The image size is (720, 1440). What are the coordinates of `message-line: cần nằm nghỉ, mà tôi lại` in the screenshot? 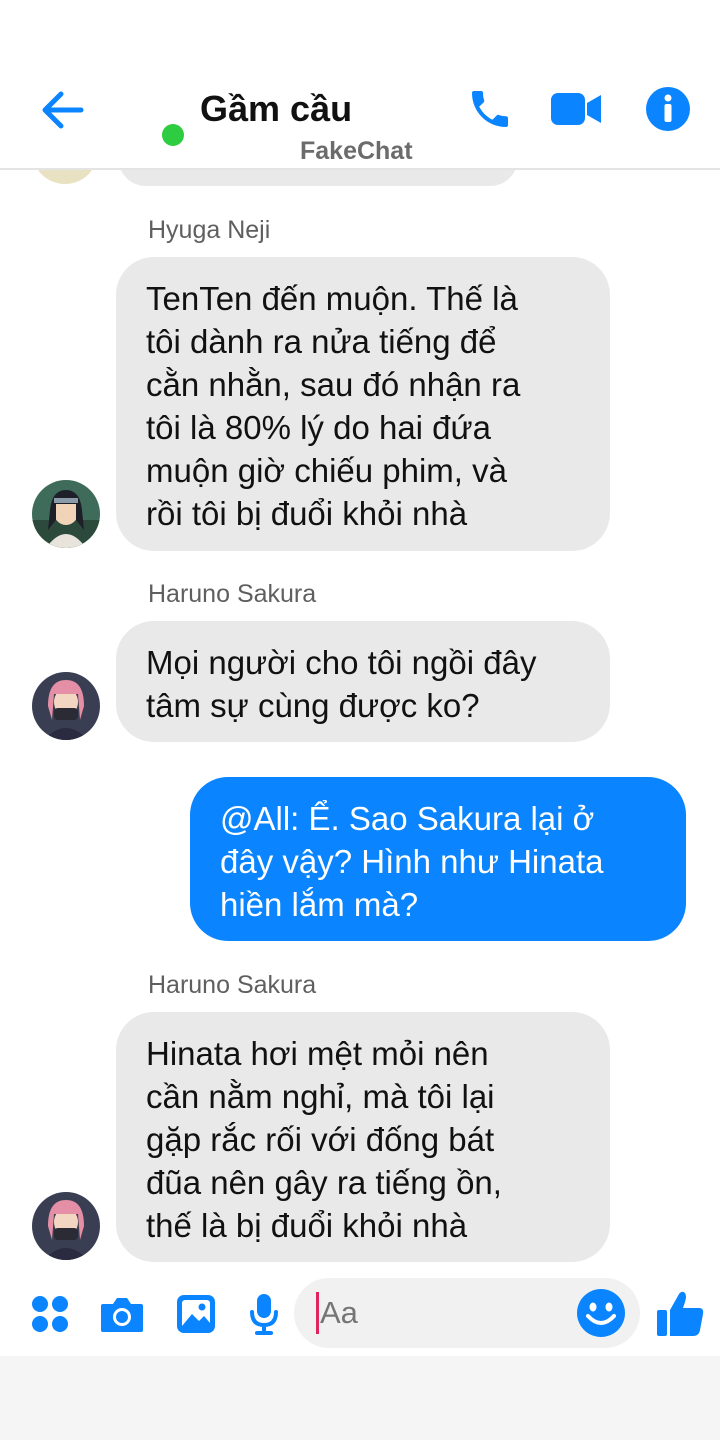 It's located at (320, 1096).